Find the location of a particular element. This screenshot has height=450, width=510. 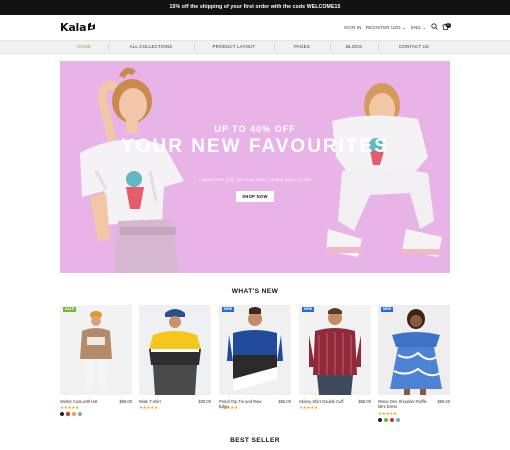

currency-value: USD is located at coordinates (396, 27).